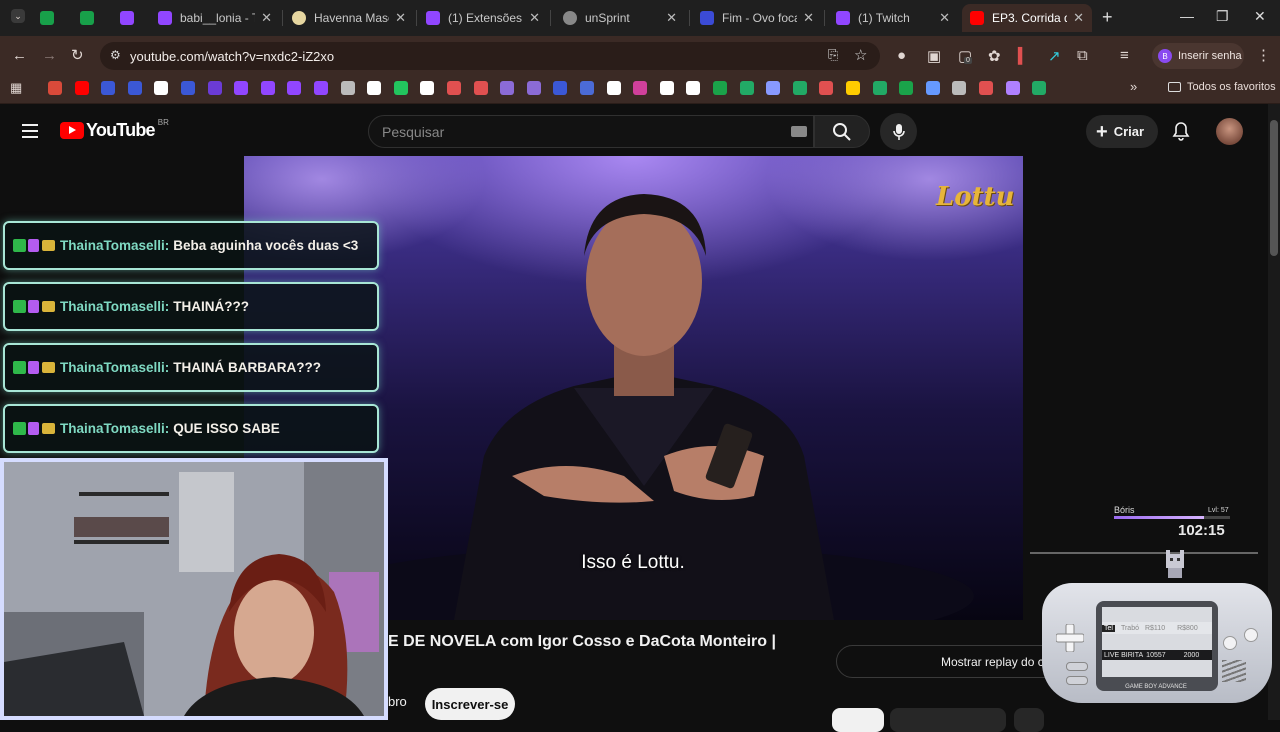  What do you see at coordinates (1187, 16) in the screenshot?
I see `minimize-icon: —` at bounding box center [1187, 16].